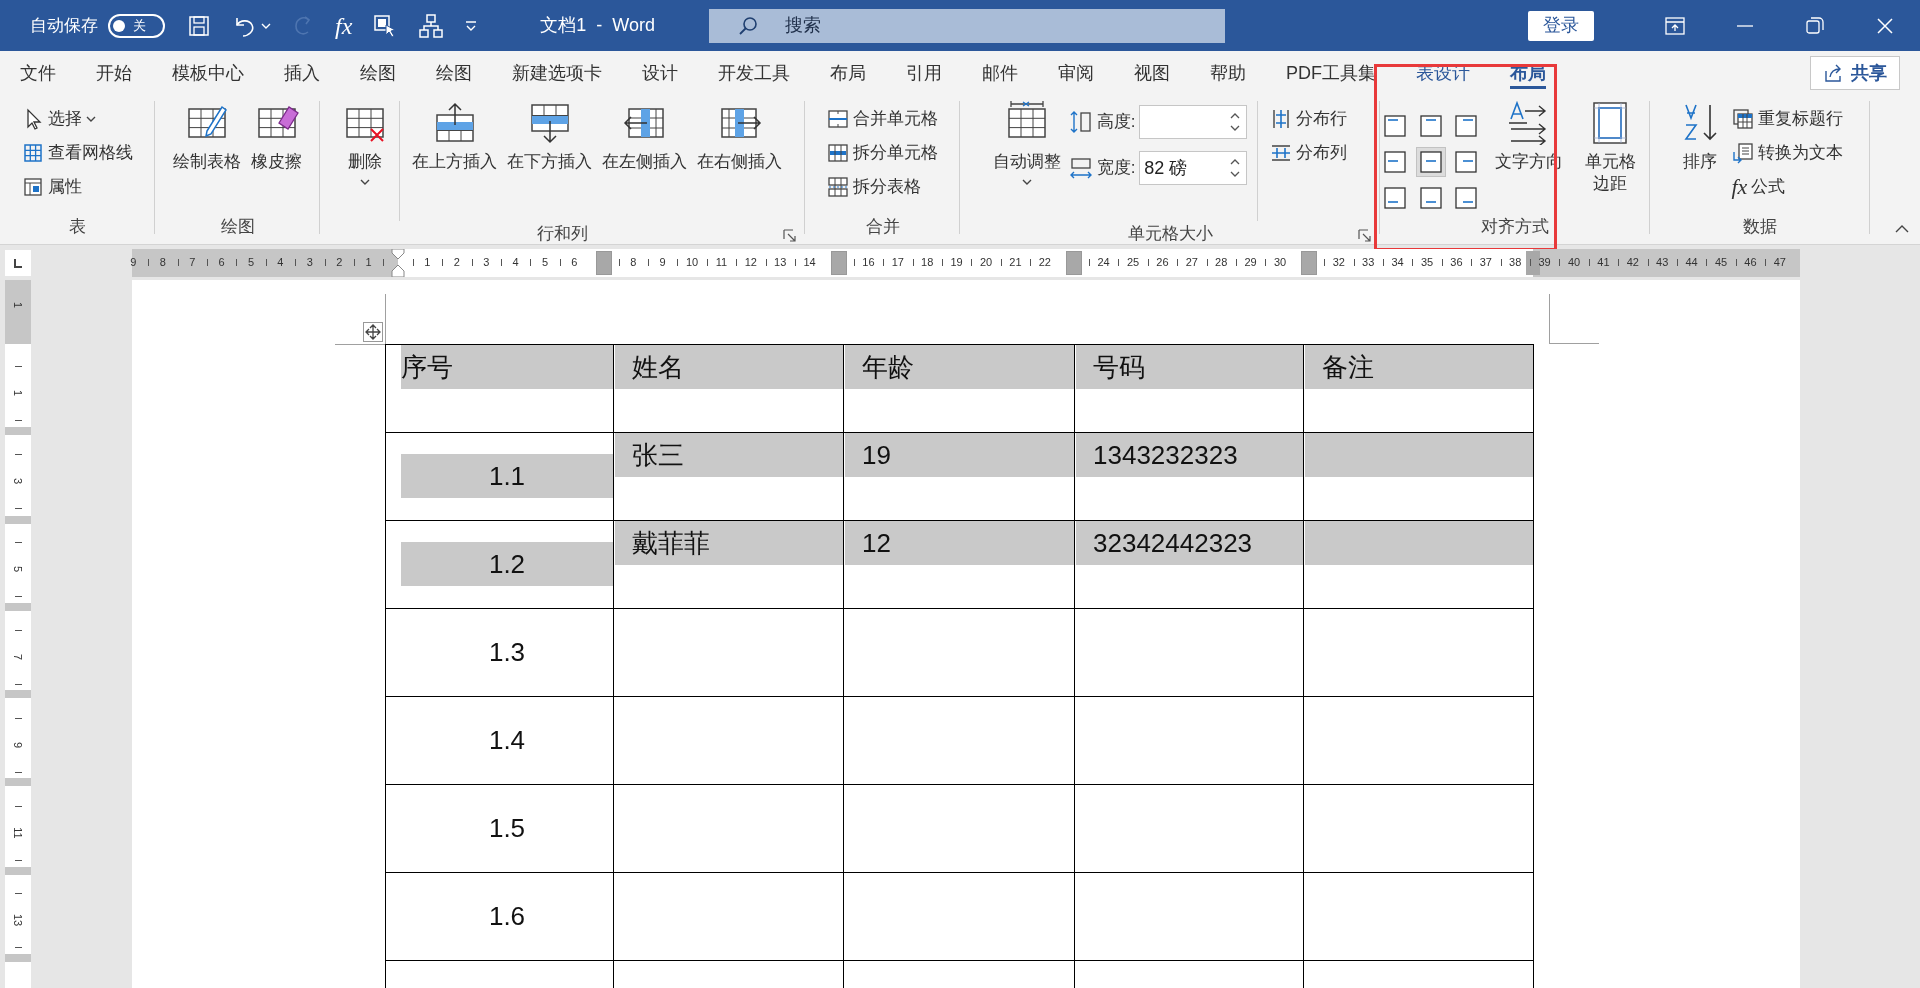 Image resolution: width=1920 pixels, height=988 pixels. Describe the element at coordinates (1309, 153) in the screenshot. I see `ribbon-button: 分布列` at that location.